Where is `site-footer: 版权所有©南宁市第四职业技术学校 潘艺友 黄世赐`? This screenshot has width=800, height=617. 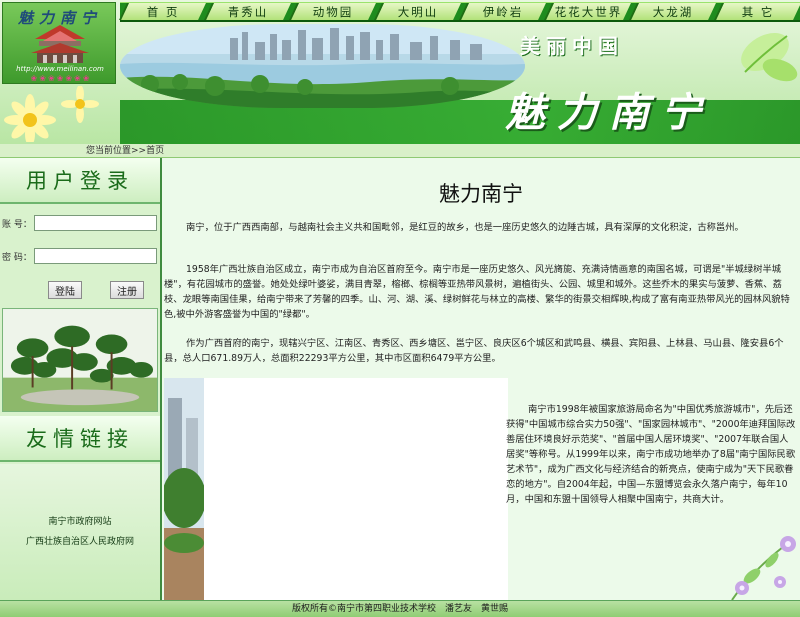 site-footer: 版权所有©南宁市第四职业技术学校 潘艺友 黄世赐 is located at coordinates (400, 608).